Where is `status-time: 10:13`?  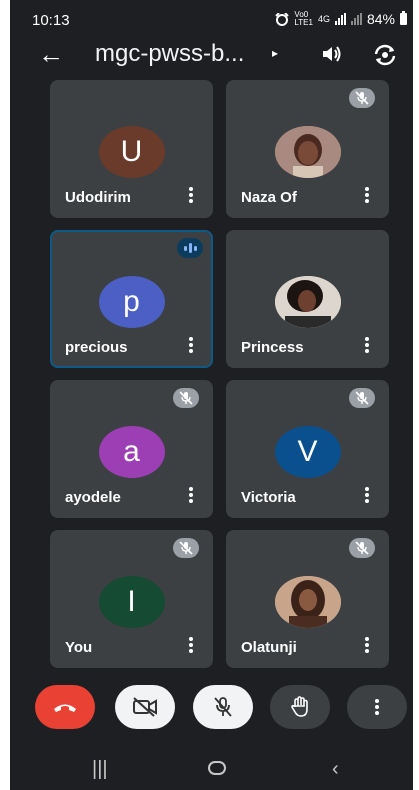 status-time: 10:13 is located at coordinates (51, 20).